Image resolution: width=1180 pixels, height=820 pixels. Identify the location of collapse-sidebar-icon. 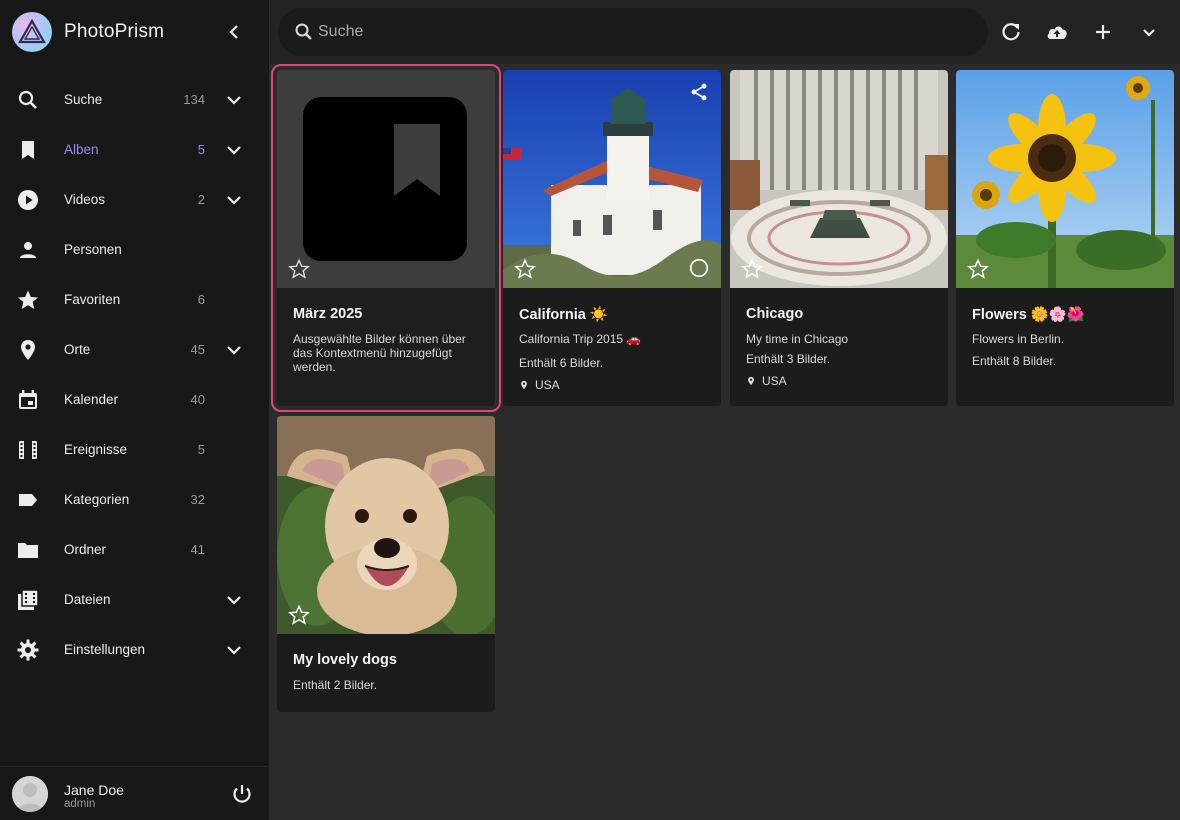
(234, 32).